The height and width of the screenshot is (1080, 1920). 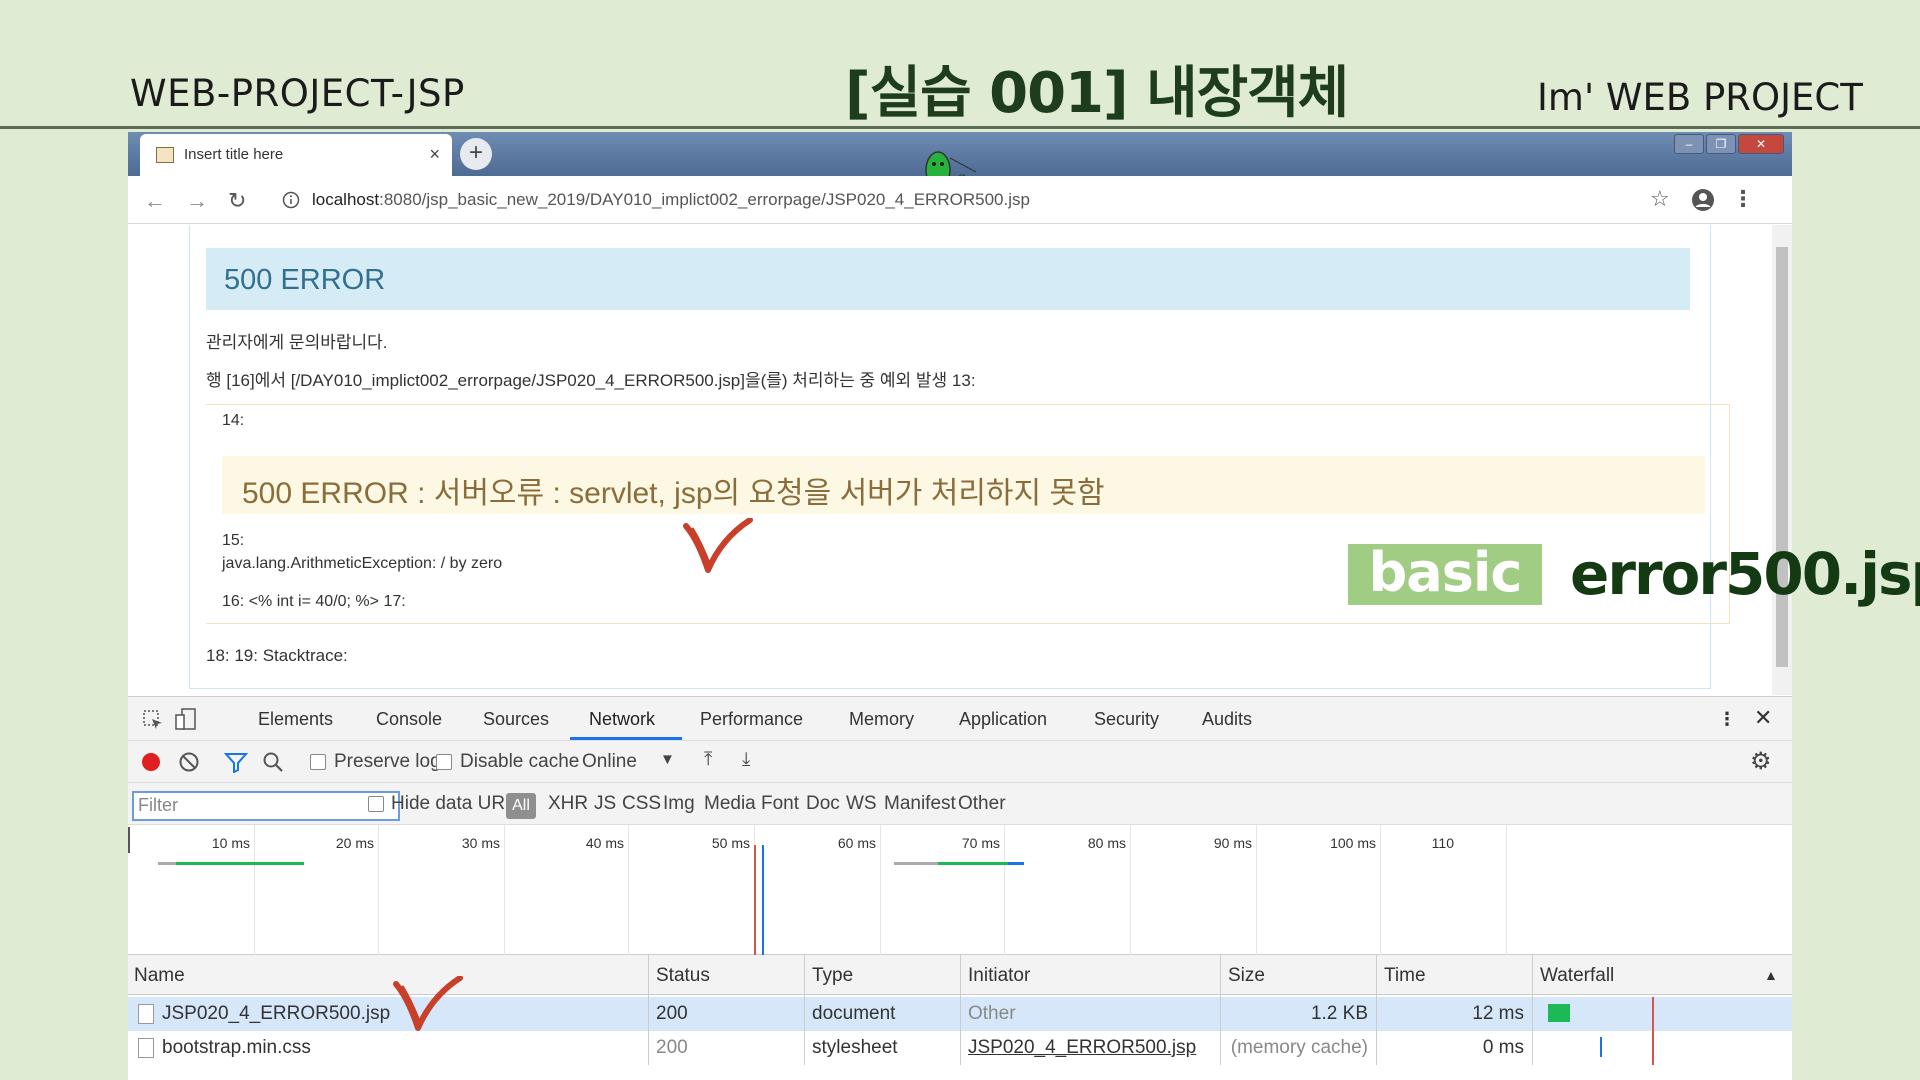 What do you see at coordinates (1227, 719) in the screenshot?
I see `tab-audits: Audits` at bounding box center [1227, 719].